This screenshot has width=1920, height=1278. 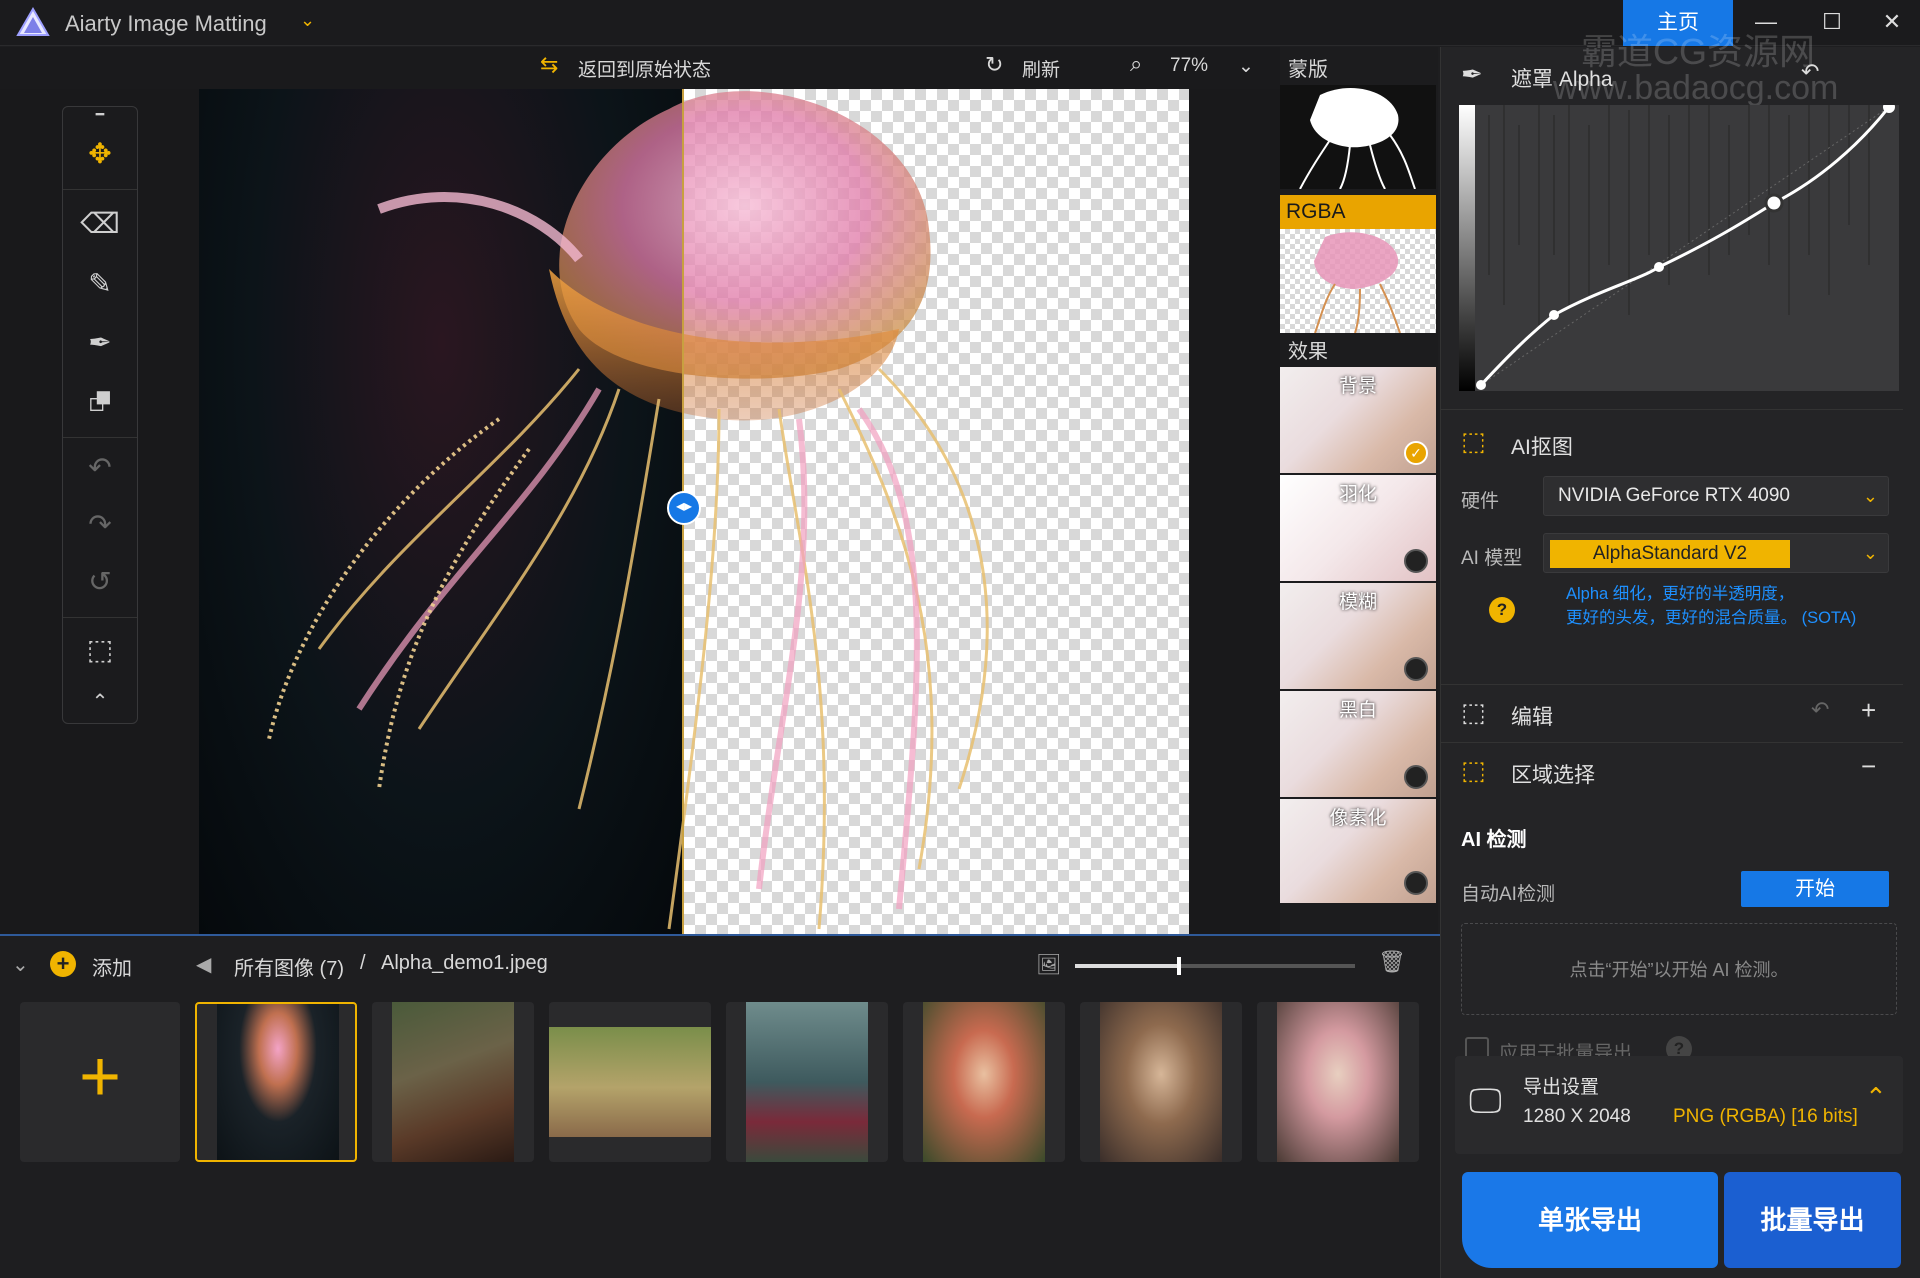 What do you see at coordinates (112, 966) in the screenshot?
I see `add-images-button: 添加` at bounding box center [112, 966].